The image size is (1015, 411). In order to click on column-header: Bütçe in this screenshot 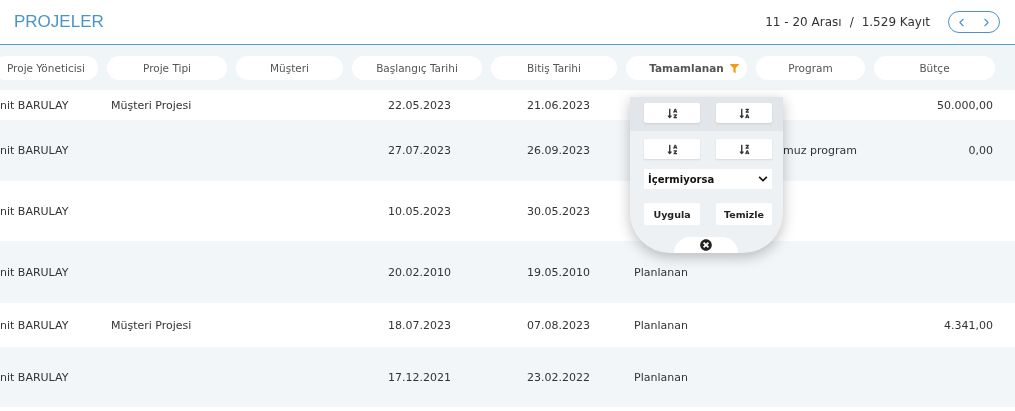, I will do `click(934, 67)`.